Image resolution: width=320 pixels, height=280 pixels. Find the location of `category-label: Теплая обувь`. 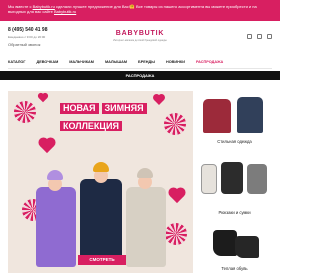

category-label: Теплая обувь is located at coordinates (234, 268).